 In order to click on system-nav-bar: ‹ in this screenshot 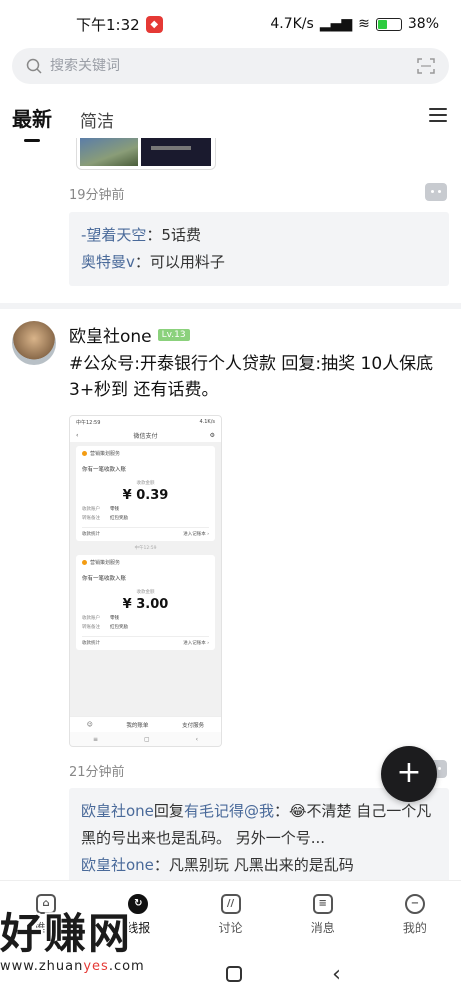, I will do `click(230, 974)`.